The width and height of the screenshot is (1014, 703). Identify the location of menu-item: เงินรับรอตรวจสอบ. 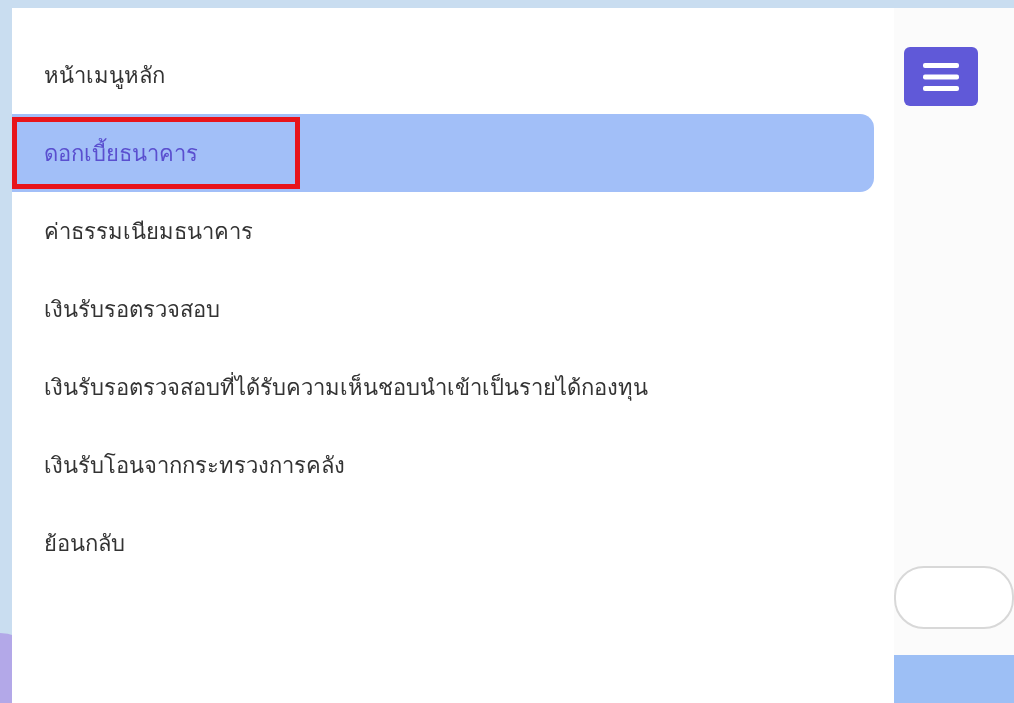
(443, 309).